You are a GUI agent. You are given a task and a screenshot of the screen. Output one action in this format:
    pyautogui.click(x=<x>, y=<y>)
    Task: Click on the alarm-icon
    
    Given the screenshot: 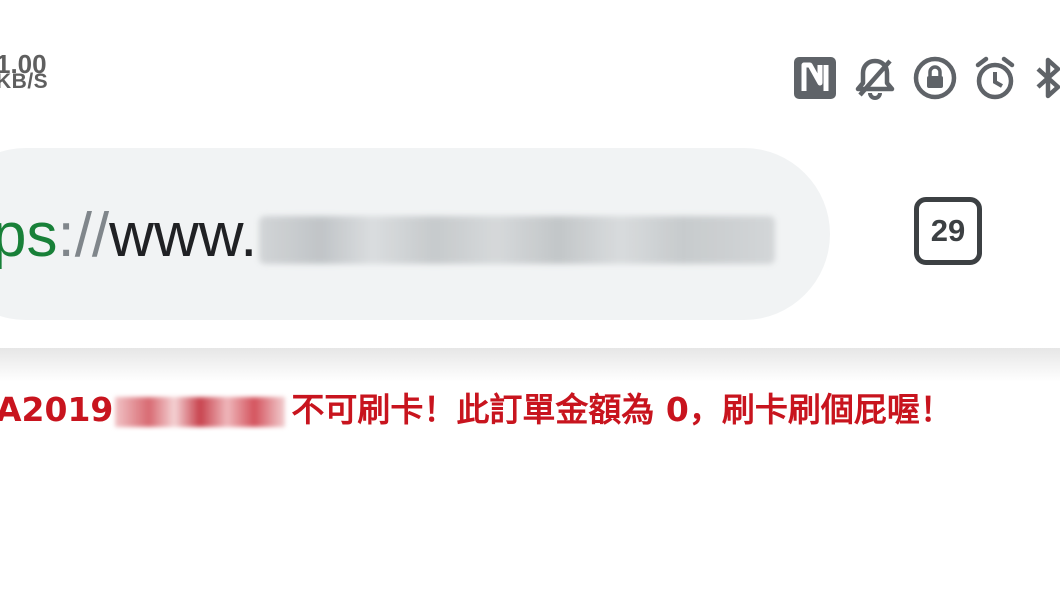 What is the action you would take?
    pyautogui.click(x=995, y=78)
    